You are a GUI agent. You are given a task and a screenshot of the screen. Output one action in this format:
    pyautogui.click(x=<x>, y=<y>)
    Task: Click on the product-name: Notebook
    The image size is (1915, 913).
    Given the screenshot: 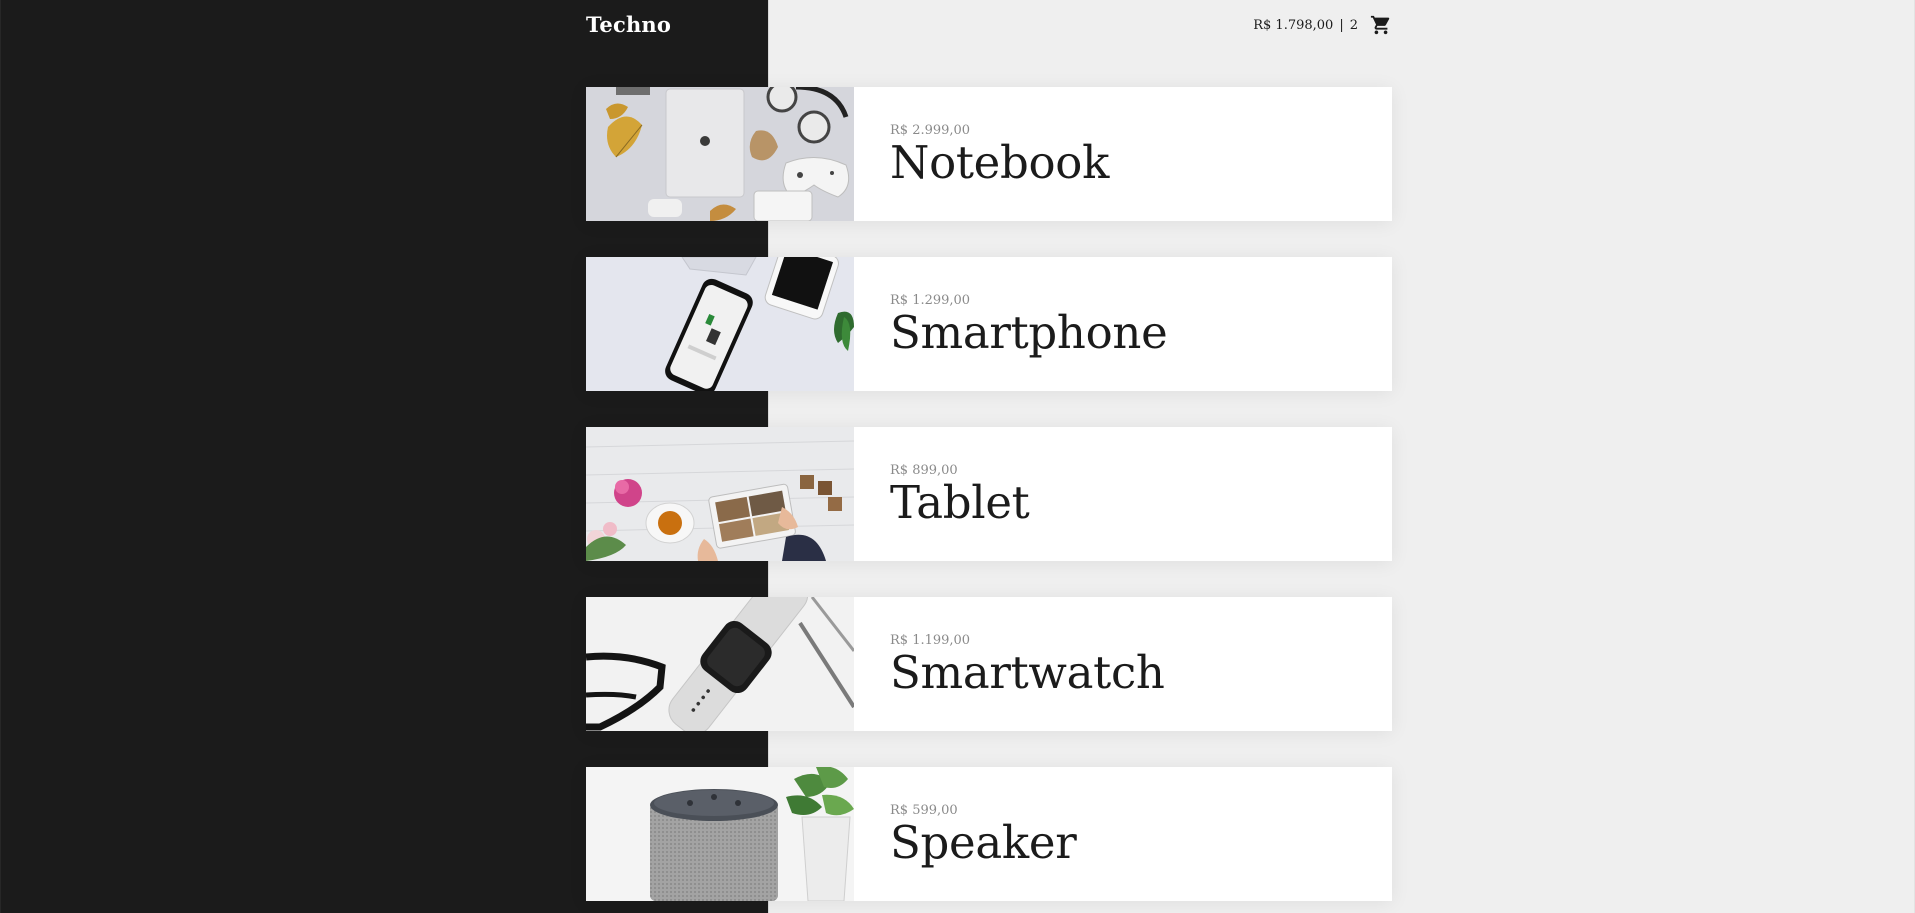 What is the action you would take?
    pyautogui.click(x=999, y=162)
    